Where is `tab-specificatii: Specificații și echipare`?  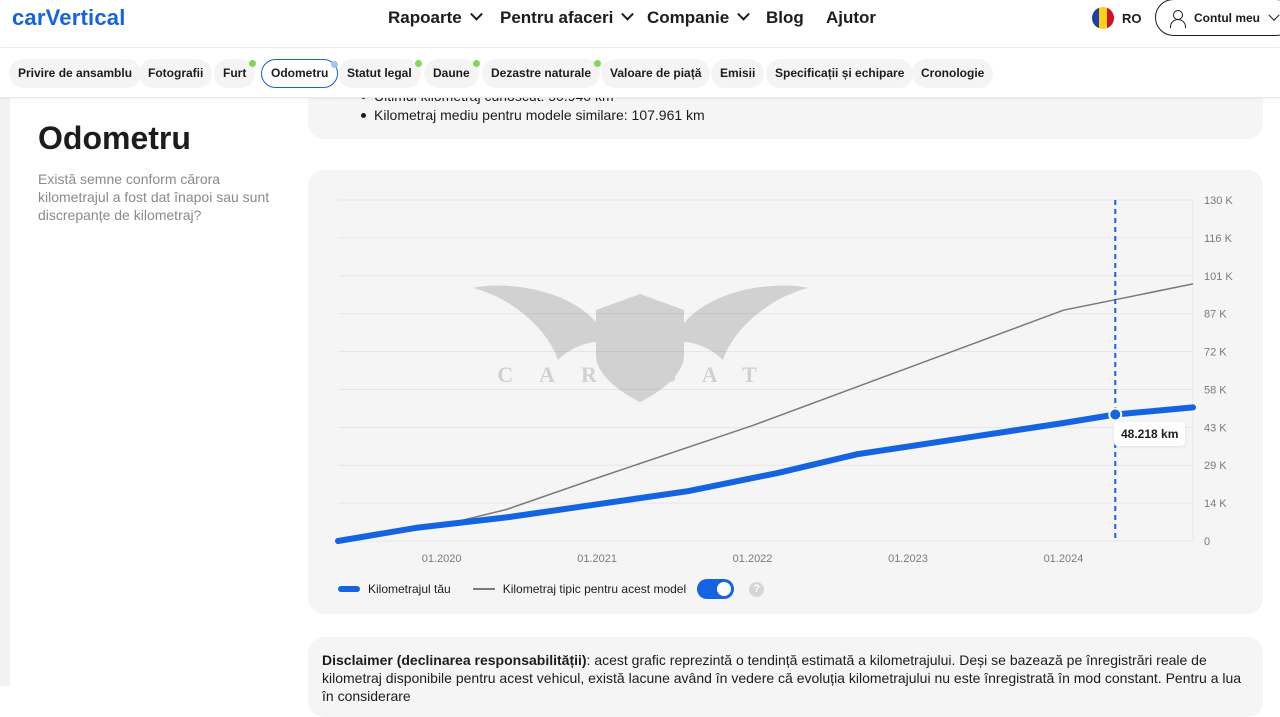
tab-specificatii: Specificații și echipare is located at coordinates (840, 73).